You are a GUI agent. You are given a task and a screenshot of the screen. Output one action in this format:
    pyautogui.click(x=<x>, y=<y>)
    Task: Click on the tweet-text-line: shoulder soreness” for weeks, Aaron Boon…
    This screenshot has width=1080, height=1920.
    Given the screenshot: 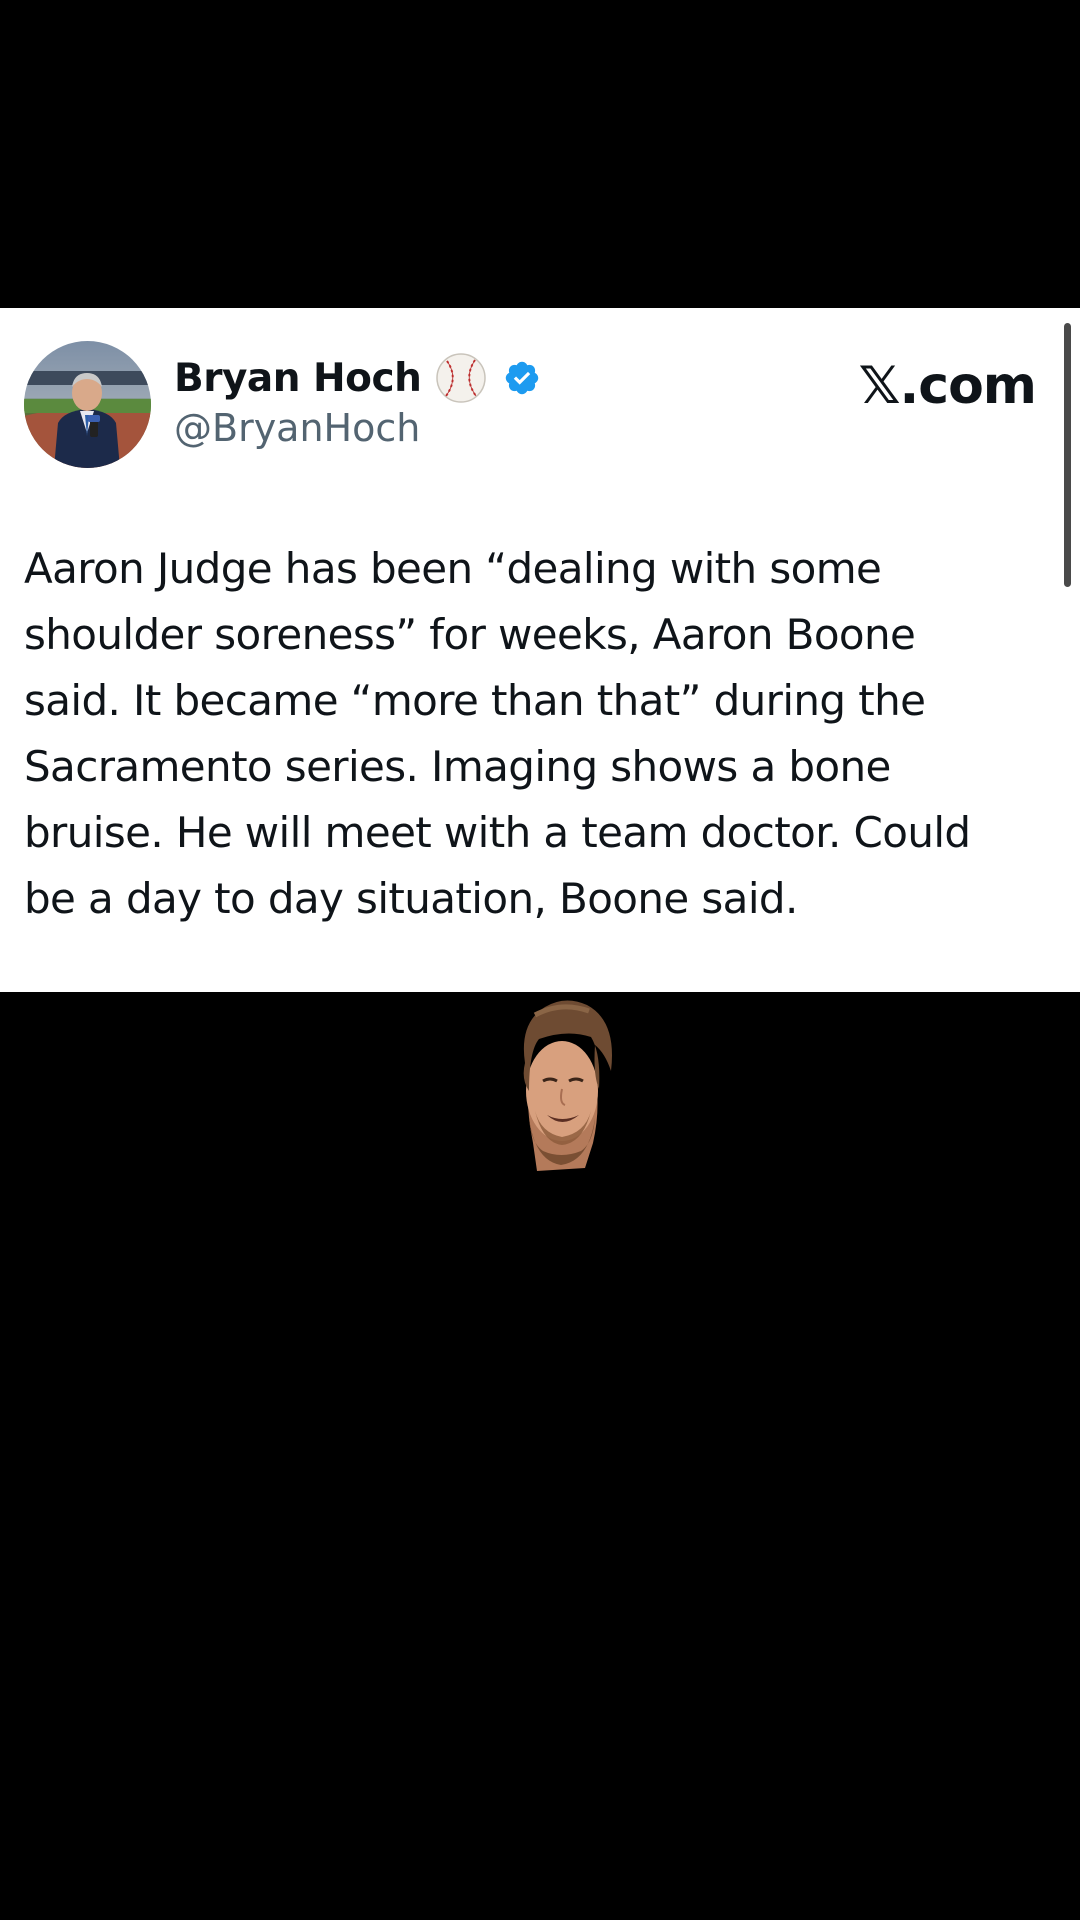 What is the action you would take?
    pyautogui.click(x=470, y=634)
    